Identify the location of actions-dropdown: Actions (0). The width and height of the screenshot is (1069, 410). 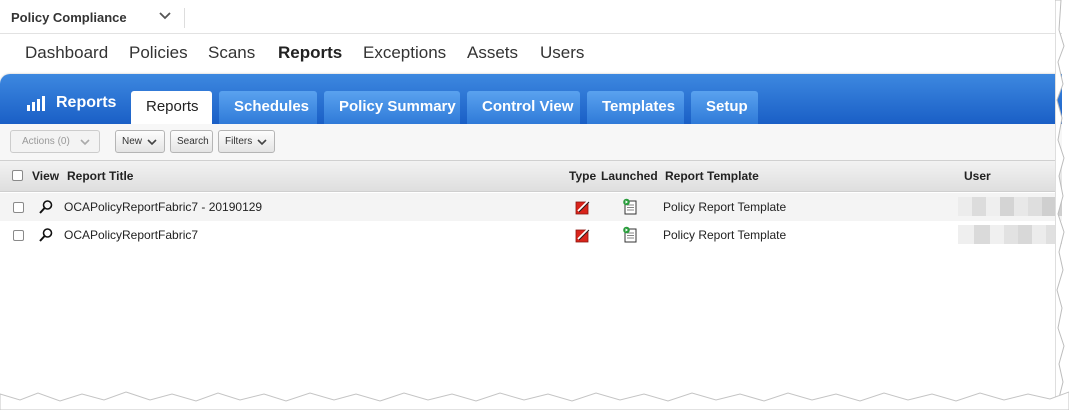
(55, 141).